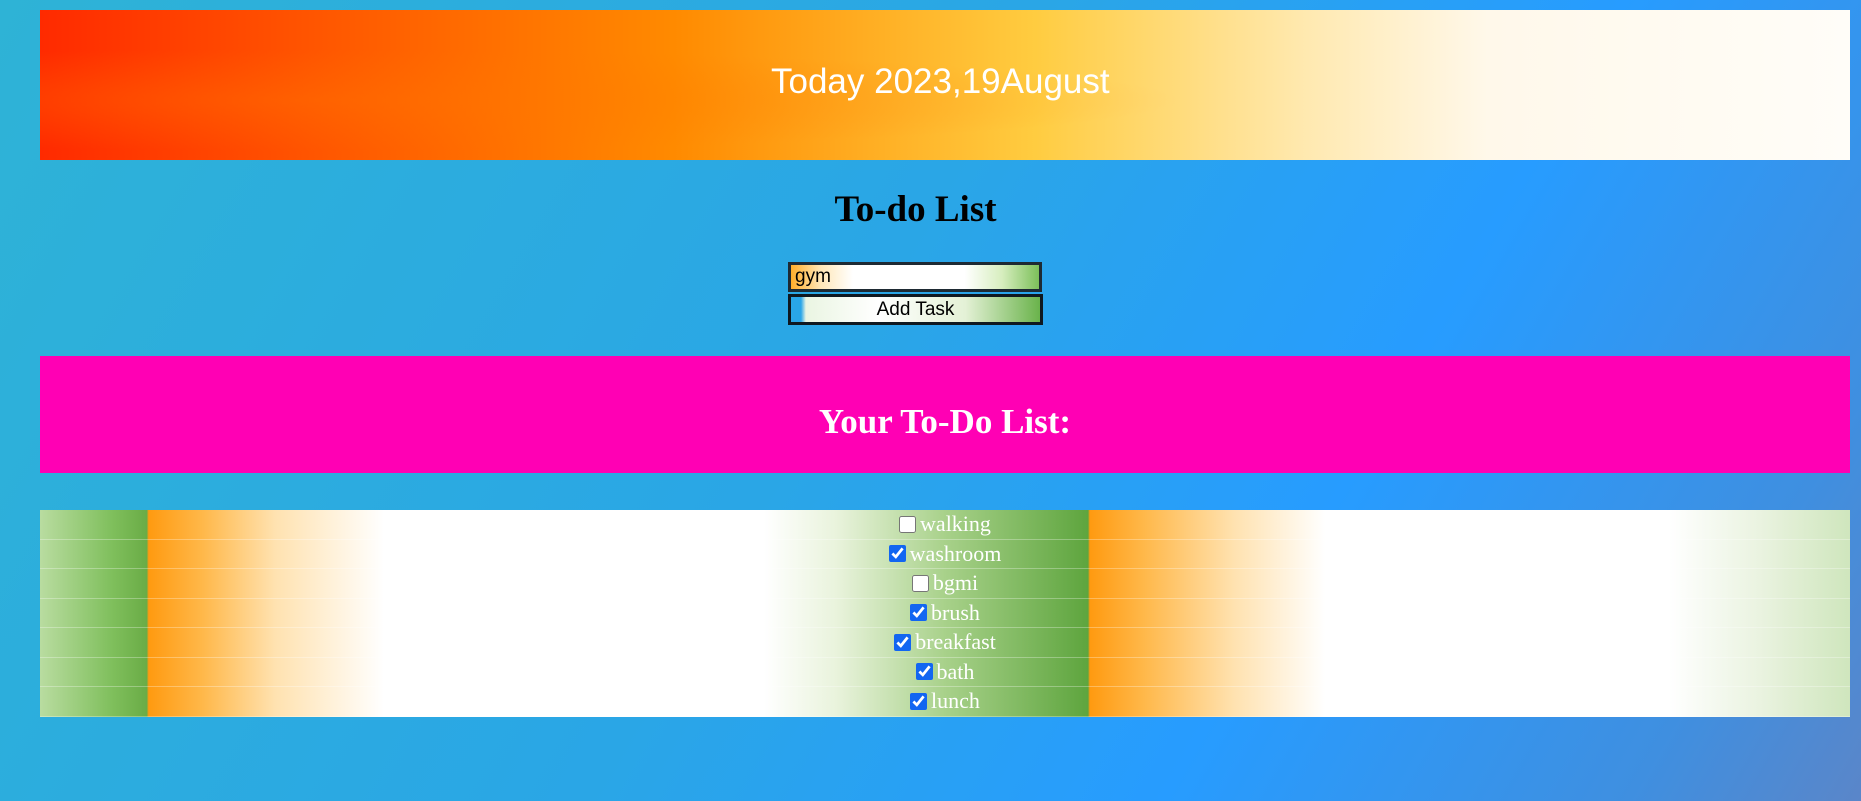 Image resolution: width=1861 pixels, height=801 pixels. What do you see at coordinates (955, 553) in the screenshot?
I see `task-label: washroom` at bounding box center [955, 553].